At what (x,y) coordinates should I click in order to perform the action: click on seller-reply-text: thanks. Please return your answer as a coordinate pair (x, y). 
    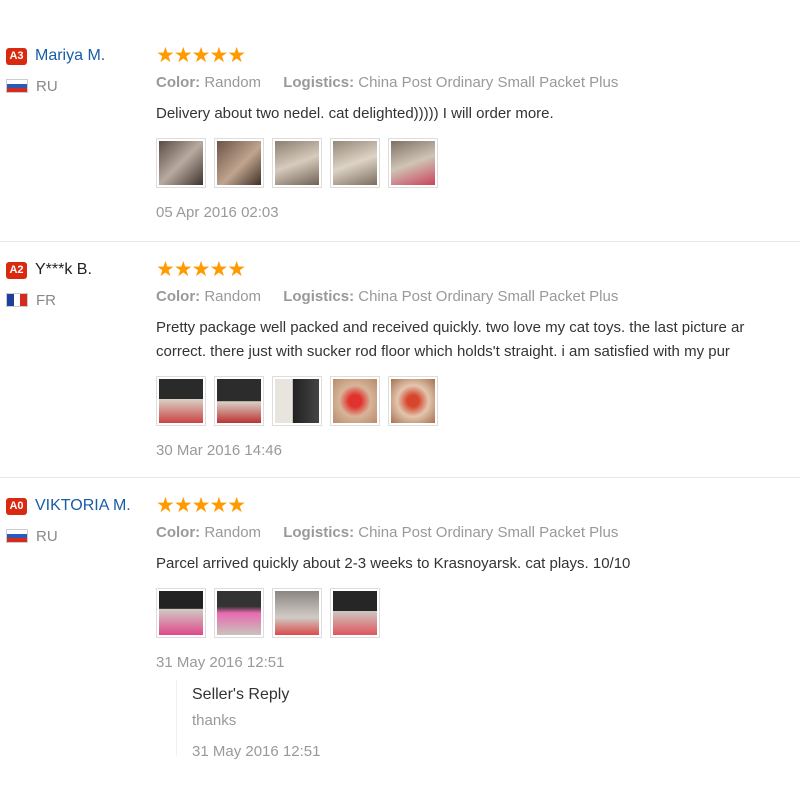
    Looking at the image, I should click on (214, 720).